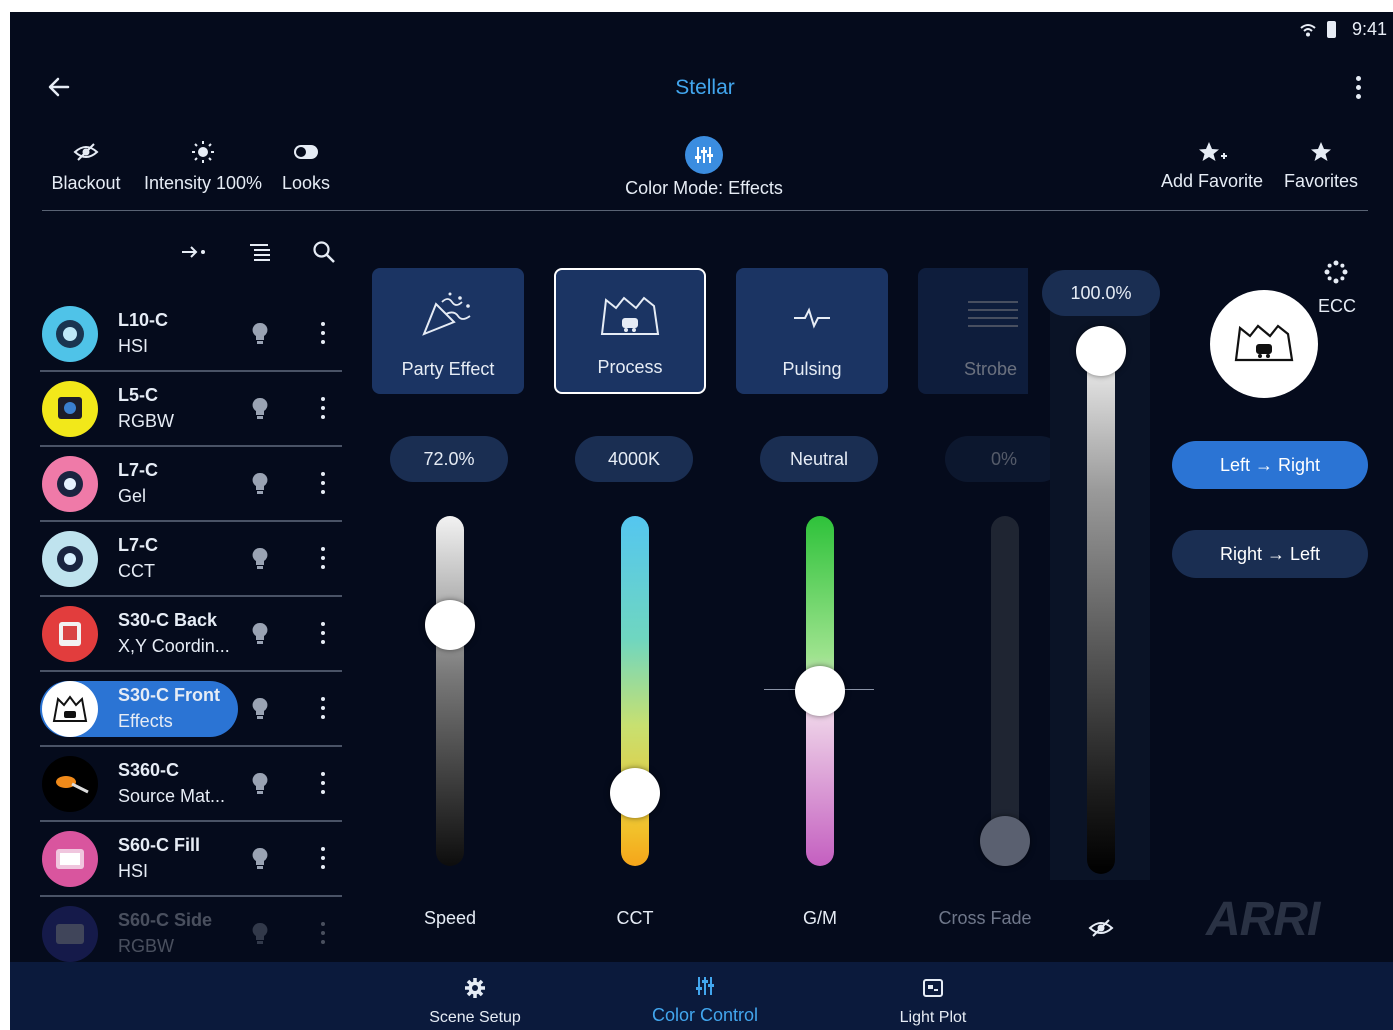 Image resolution: width=1393 pixels, height=1030 pixels. Describe the element at coordinates (1370, 29) in the screenshot. I see `status-time: 9:41` at that location.